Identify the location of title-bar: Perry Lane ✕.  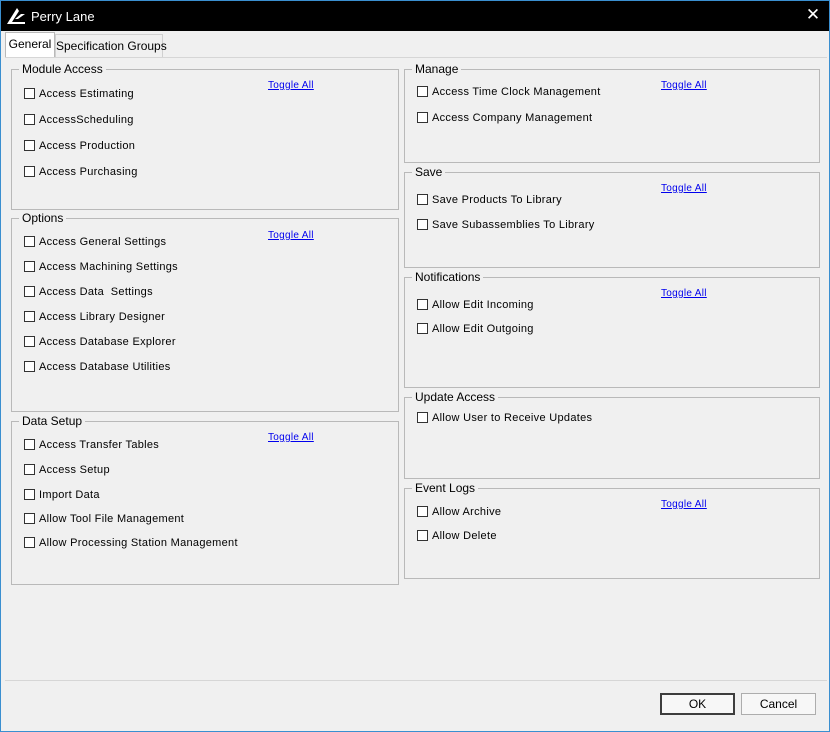
(415, 16).